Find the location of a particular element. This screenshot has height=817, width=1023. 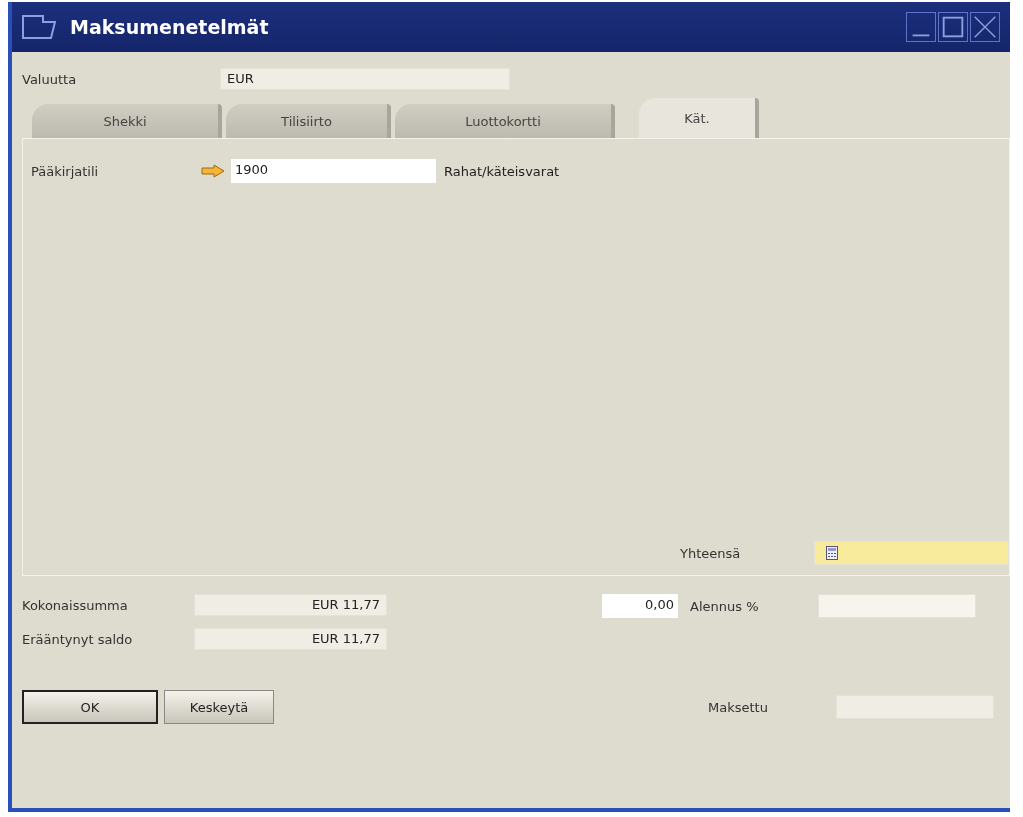

discount-field is located at coordinates (897, 606).